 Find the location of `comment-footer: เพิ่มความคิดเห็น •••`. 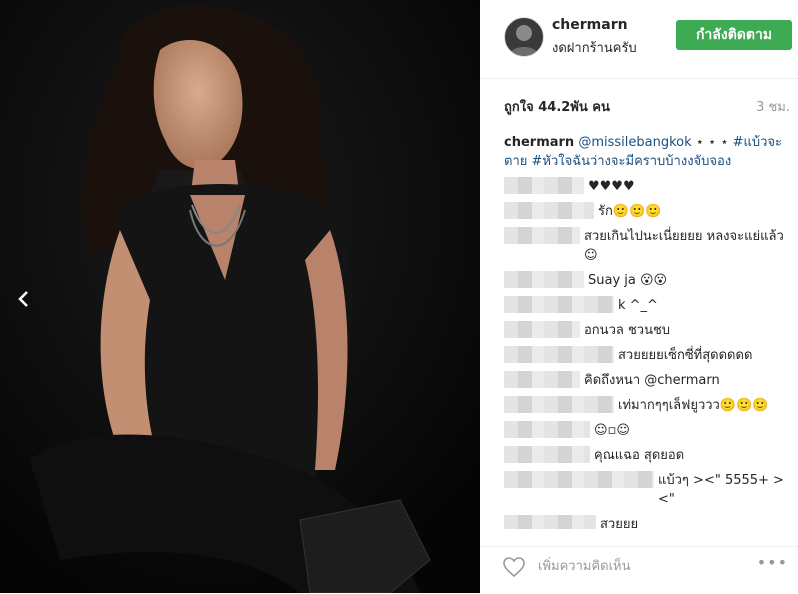

comment-footer: เพิ่มความคิดเห็น ••• is located at coordinates (639, 570).